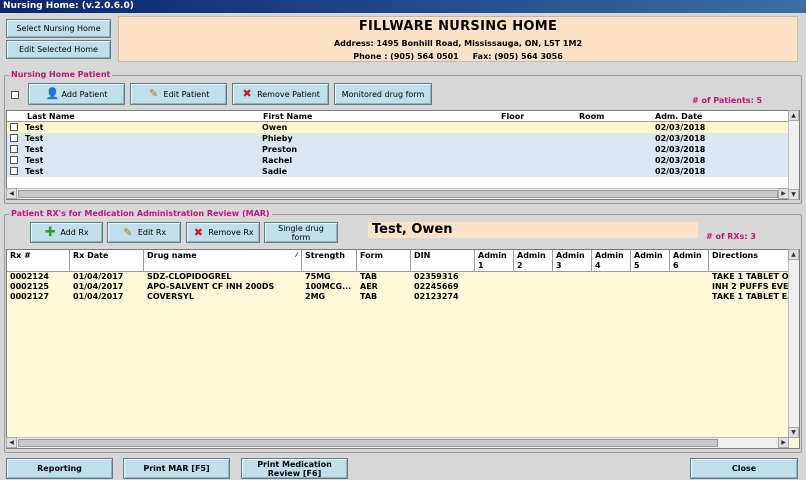 The image size is (806, 480). I want to click on close-button: Close, so click(744, 468).